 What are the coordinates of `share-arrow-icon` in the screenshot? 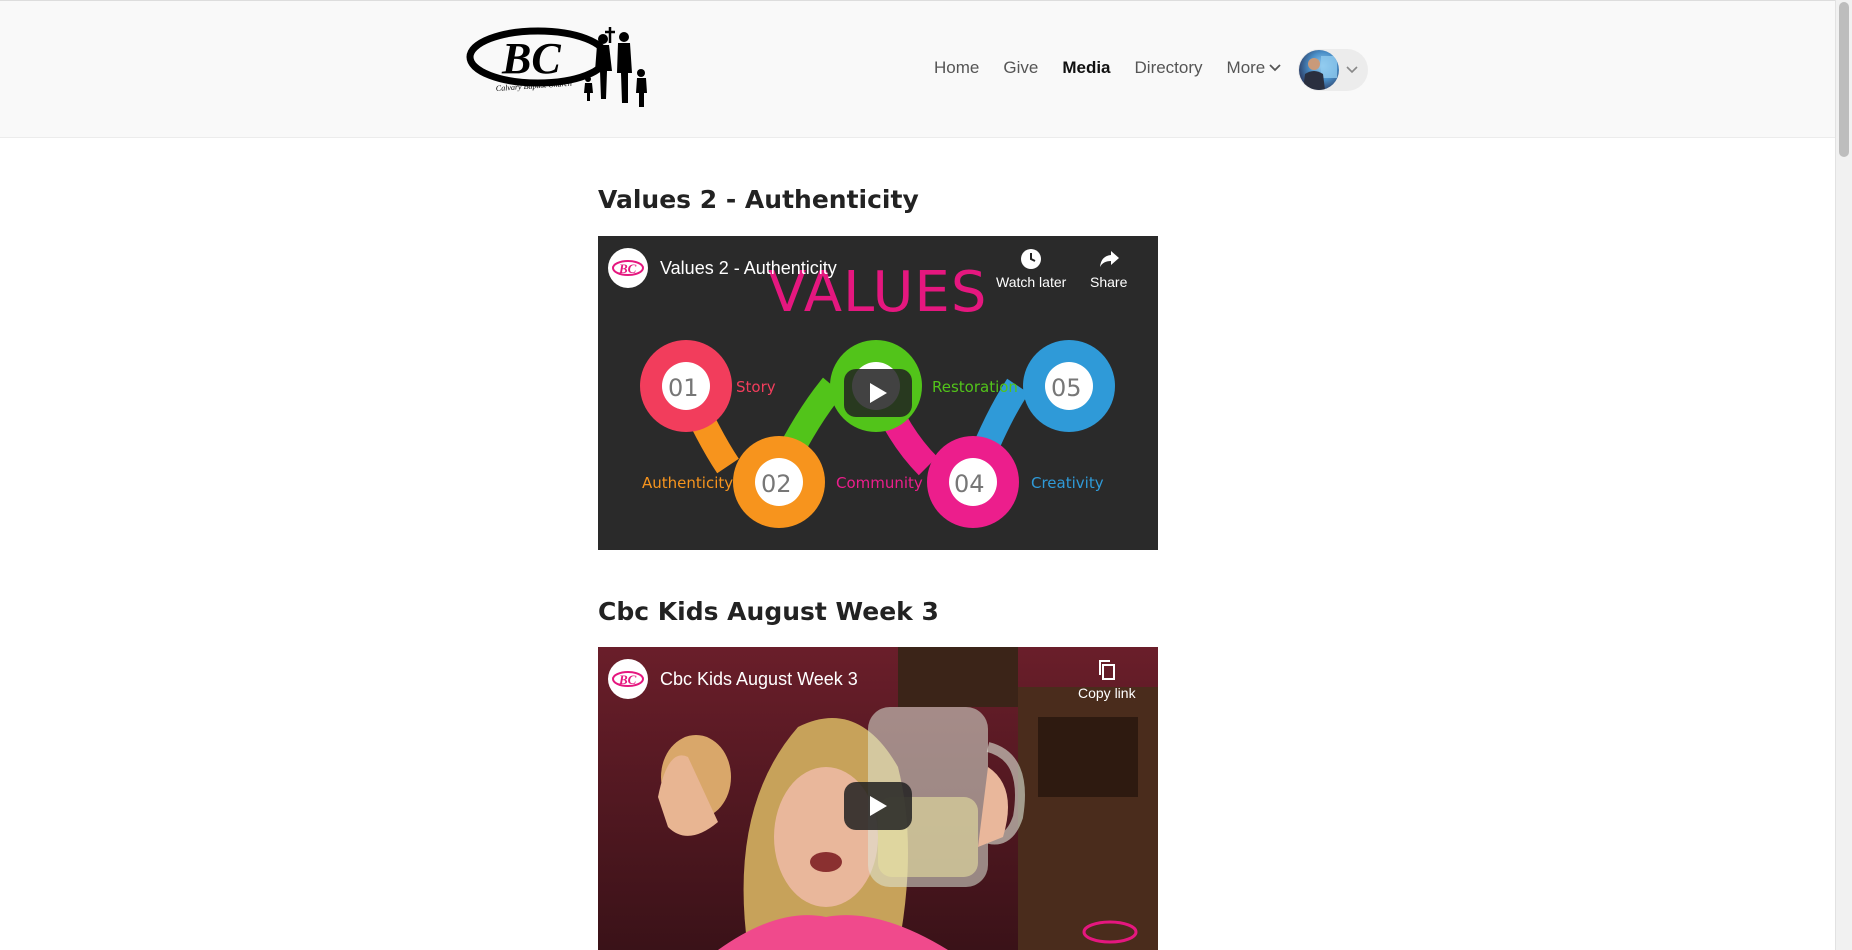 It's located at (1109, 259).